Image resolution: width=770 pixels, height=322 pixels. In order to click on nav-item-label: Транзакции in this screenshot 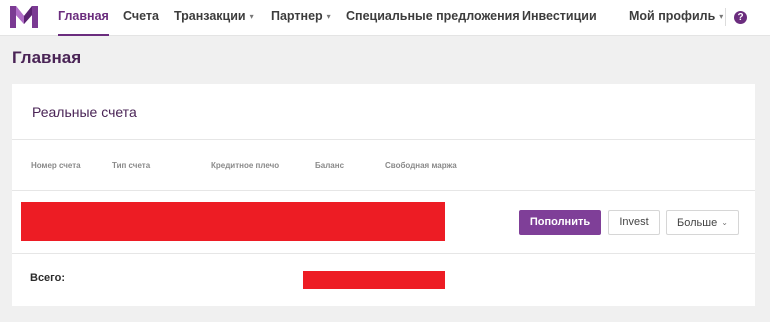, I will do `click(210, 16)`.